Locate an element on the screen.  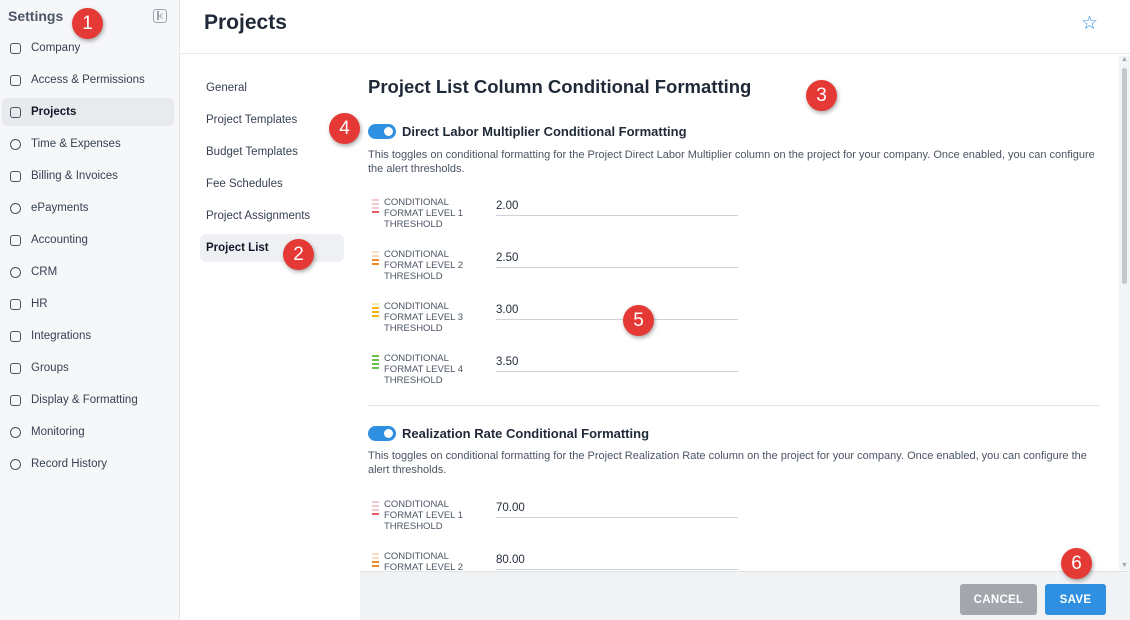
annotation-marker-6: 6 is located at coordinates (1076, 563).